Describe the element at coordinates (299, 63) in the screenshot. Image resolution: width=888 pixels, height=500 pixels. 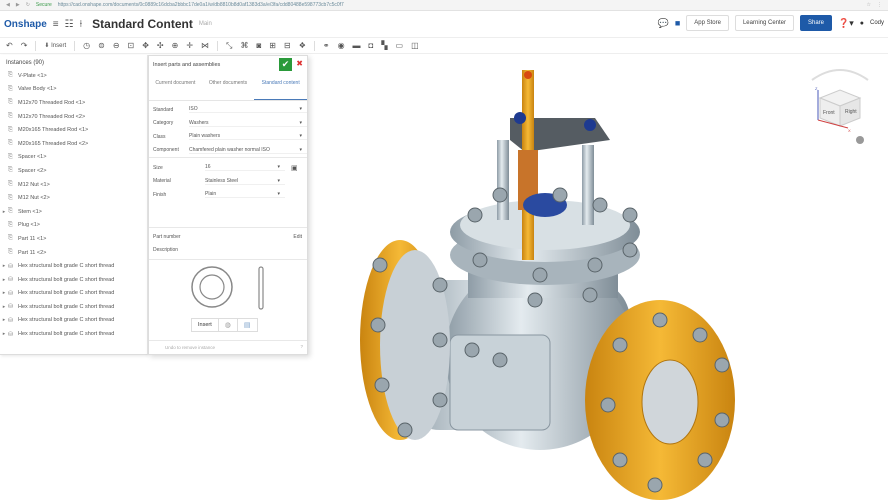
I see `close-icon: ✖` at that location.